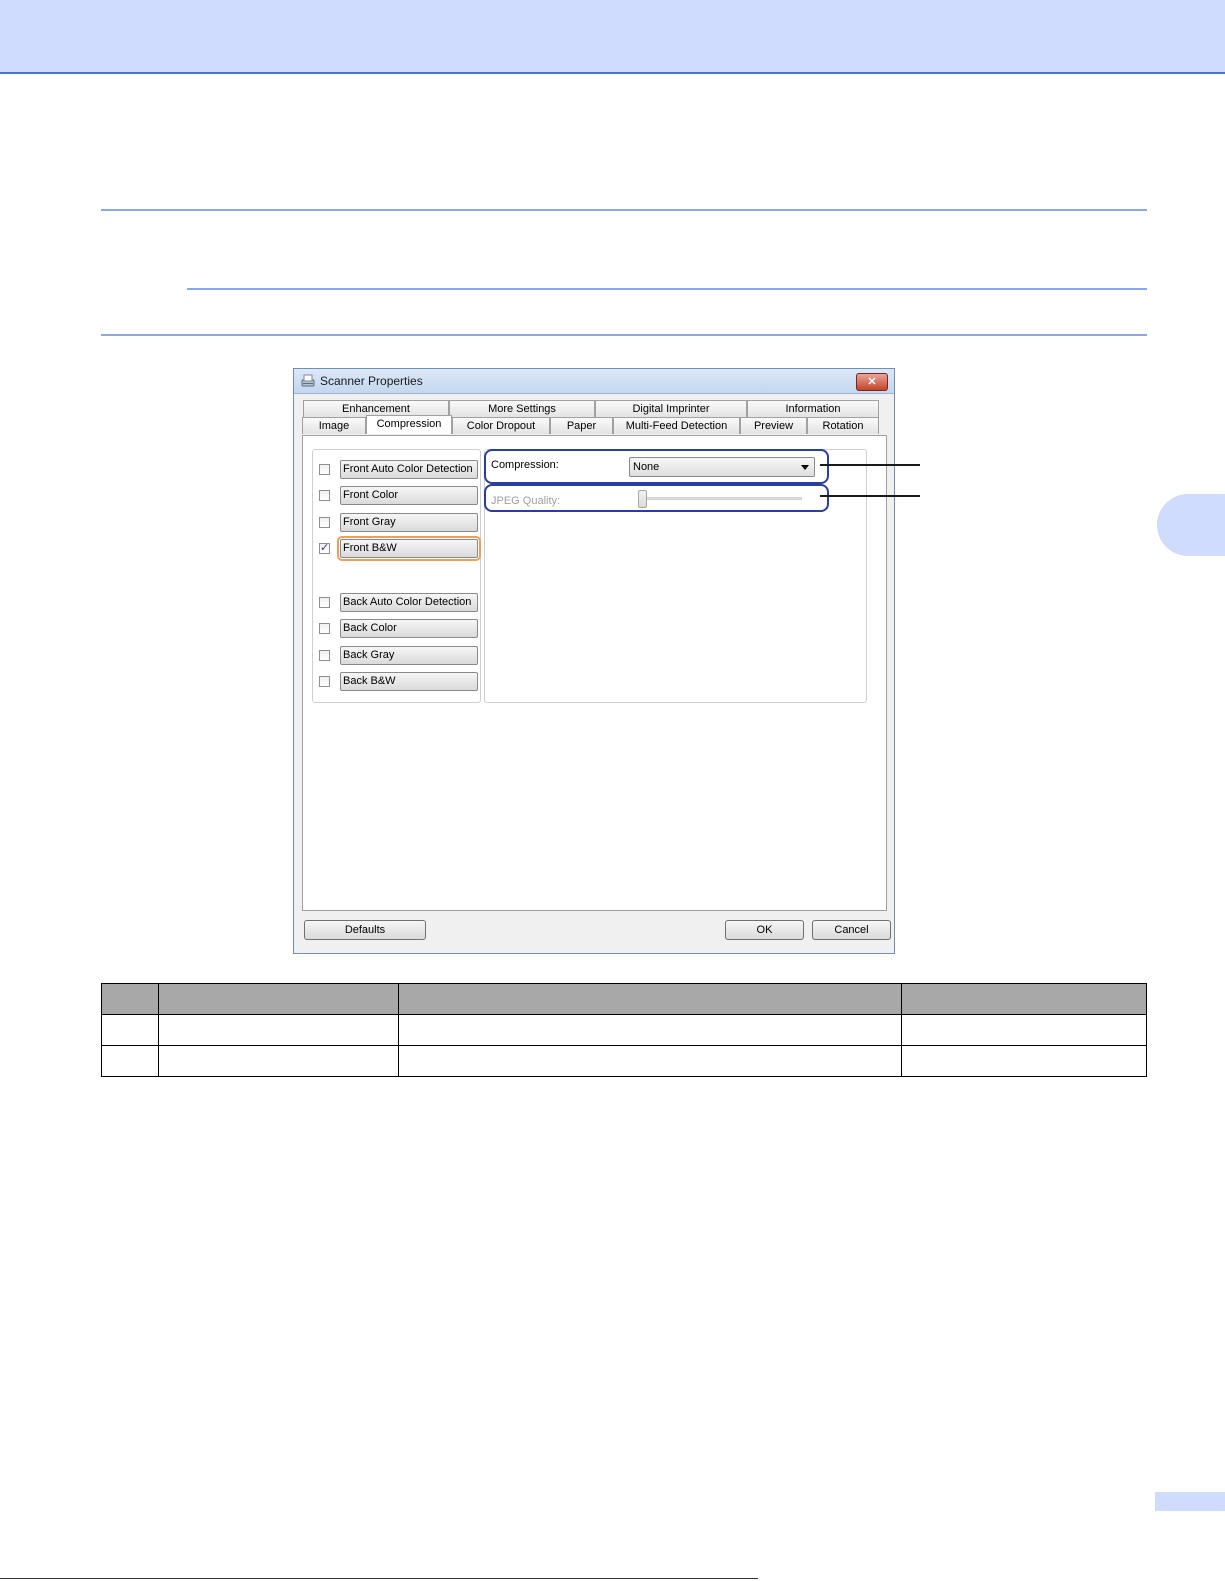 This screenshot has width=1225, height=1581. Describe the element at coordinates (324, 548) in the screenshot. I see `front-bw-checkbox: ✓` at that location.